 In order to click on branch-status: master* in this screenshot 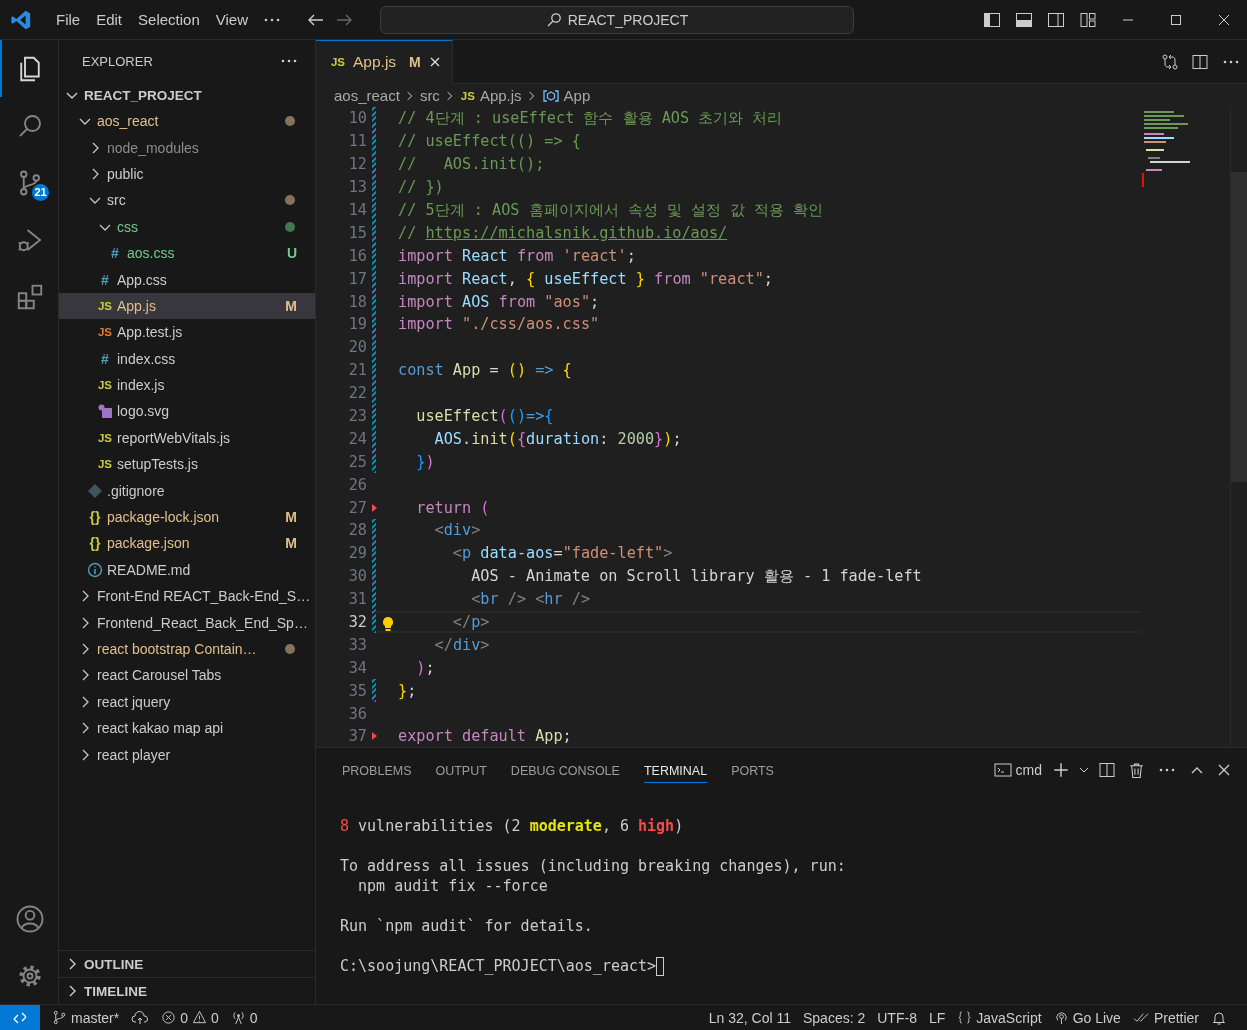, I will do `click(86, 1017)`.